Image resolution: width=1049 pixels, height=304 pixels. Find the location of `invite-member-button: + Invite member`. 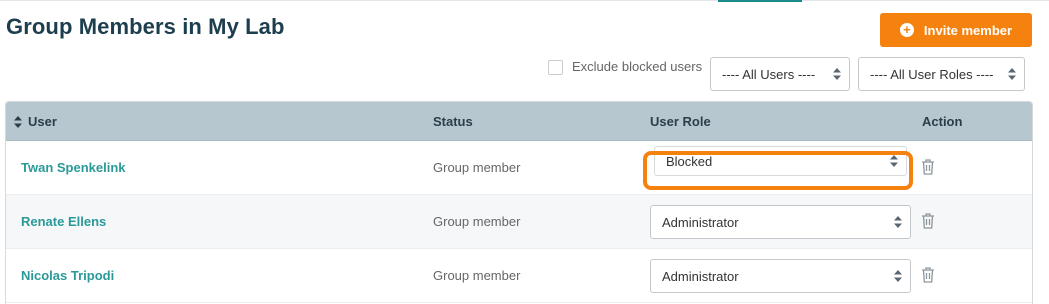

invite-member-button: + Invite member is located at coordinates (956, 30).